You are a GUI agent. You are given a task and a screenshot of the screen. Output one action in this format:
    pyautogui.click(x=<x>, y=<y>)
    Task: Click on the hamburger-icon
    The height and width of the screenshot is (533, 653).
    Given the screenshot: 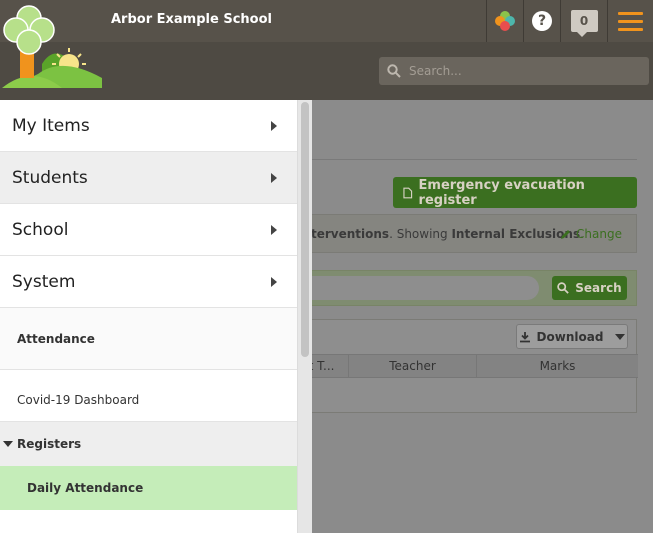 What is the action you would take?
    pyautogui.click(x=630, y=21)
    